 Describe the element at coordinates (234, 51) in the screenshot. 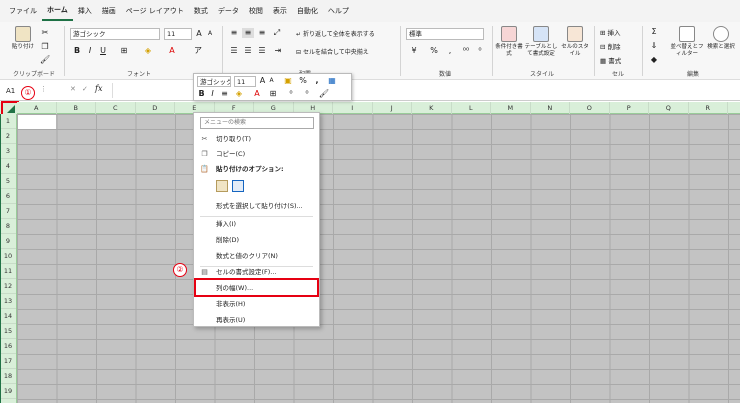

I see `align-left-icon: ☰` at that location.